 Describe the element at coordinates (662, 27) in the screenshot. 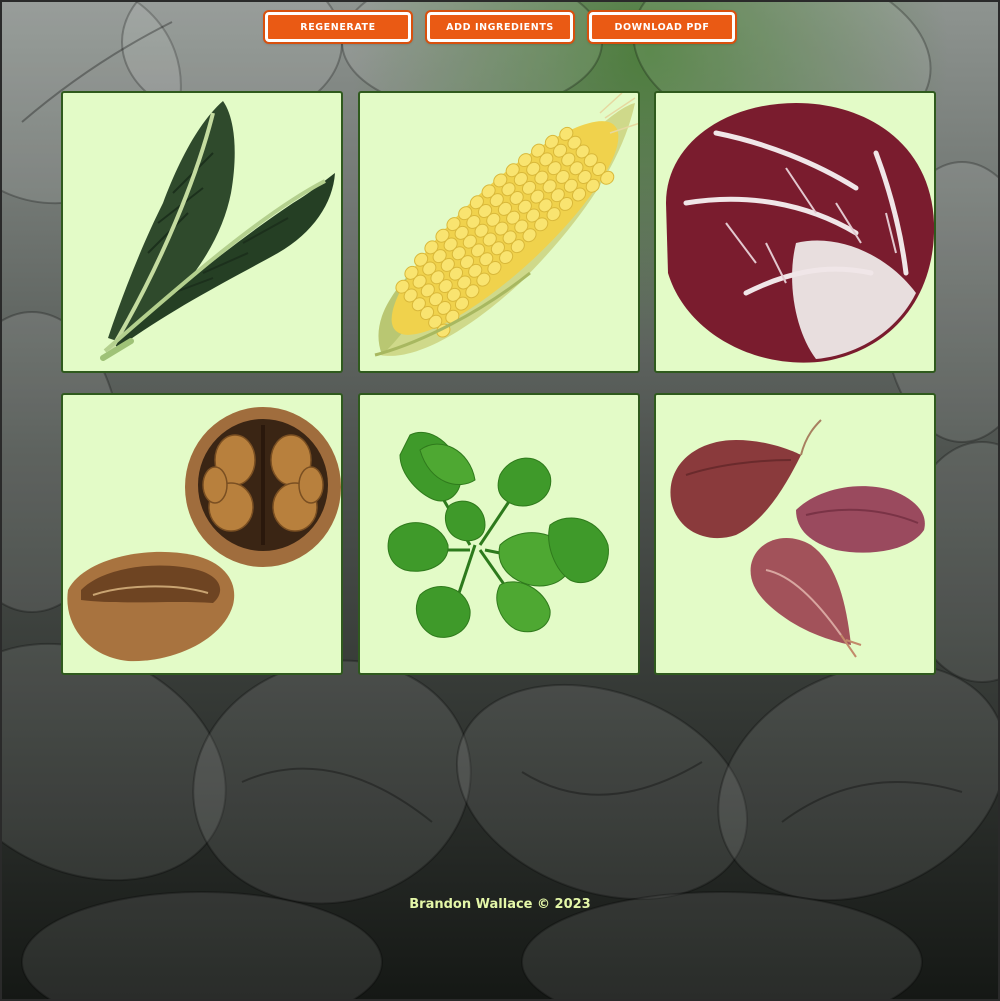

I see `download-pdf-button: DOWNLOAD PDF` at that location.